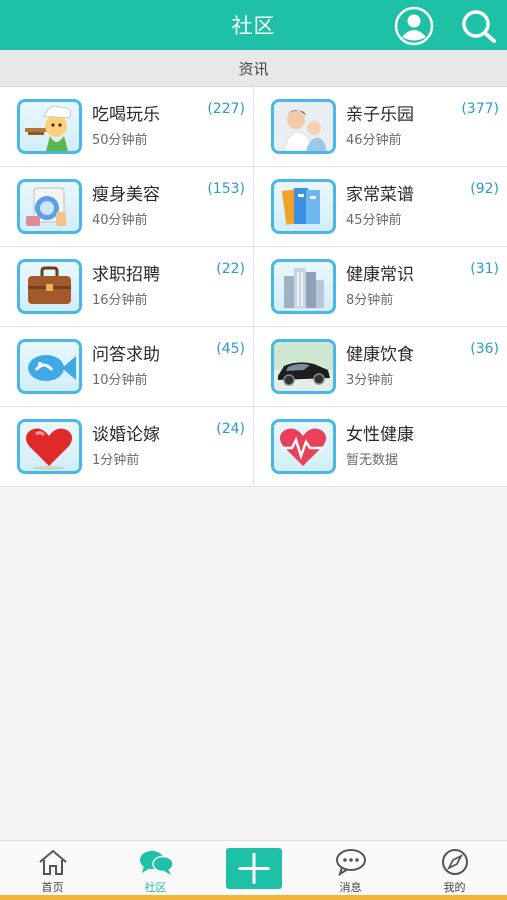 The width and height of the screenshot is (507, 900). Describe the element at coordinates (49, 286) in the screenshot. I see `briefcase-icon` at that location.